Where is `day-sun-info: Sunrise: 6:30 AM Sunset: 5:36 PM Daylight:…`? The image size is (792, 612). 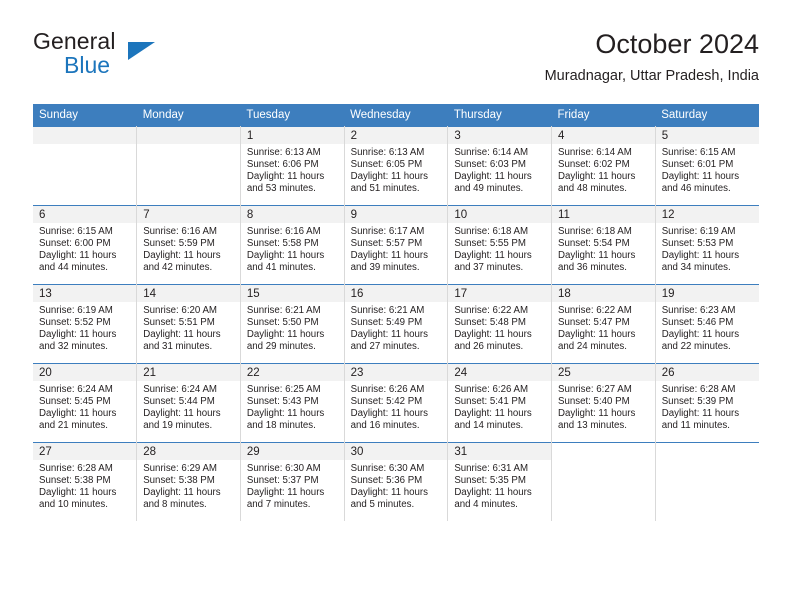 day-sun-info: Sunrise: 6:30 AM Sunset: 5:36 PM Daylight:… is located at coordinates (396, 485).